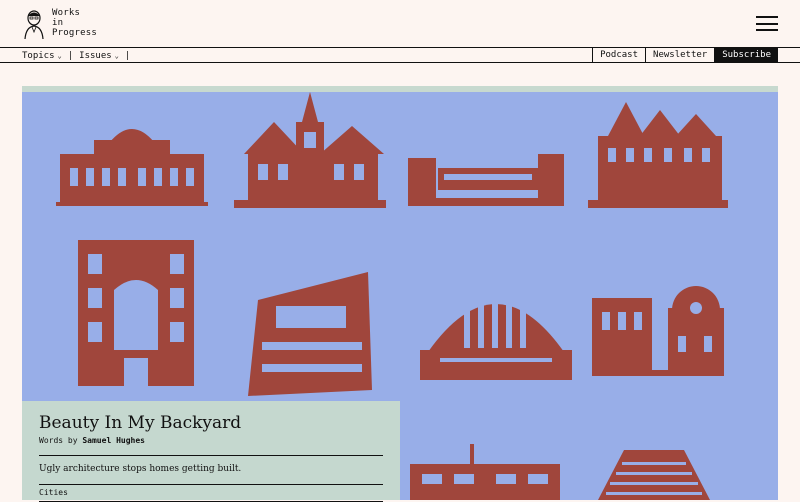  I want to click on topics-dropdown: Topics ⌄, so click(42, 56).